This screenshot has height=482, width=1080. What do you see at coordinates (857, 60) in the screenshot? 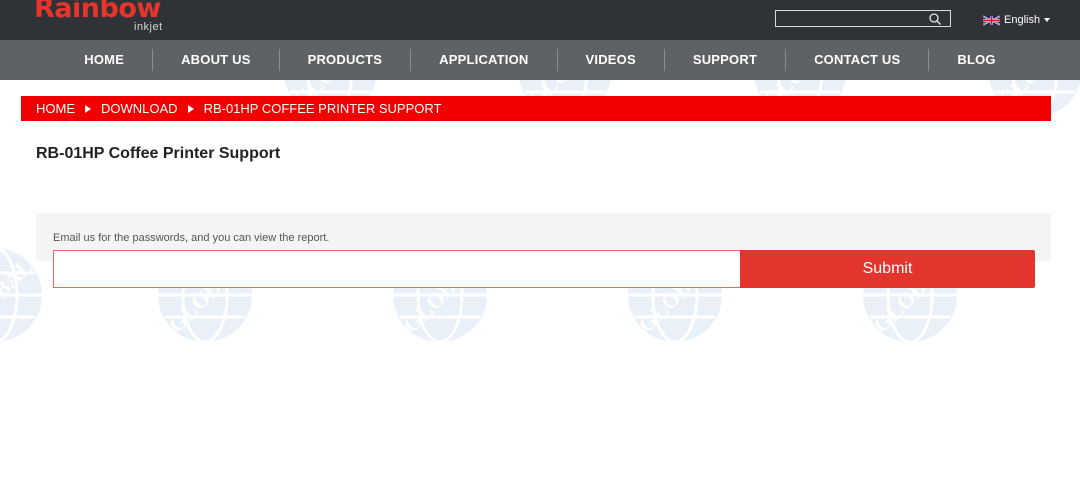
I see `nav-item-contact-us: CONTACT US` at bounding box center [857, 60].